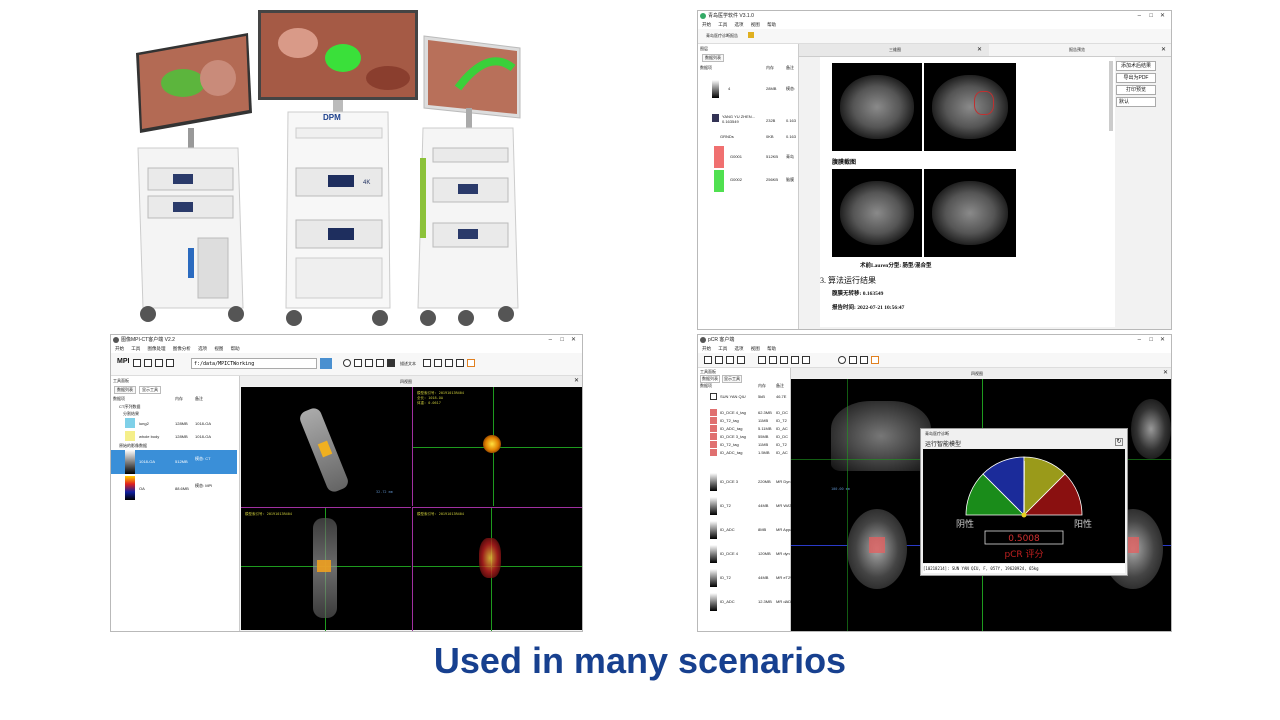  What do you see at coordinates (347, 363) in the screenshot?
I see `power-icon` at bounding box center [347, 363].